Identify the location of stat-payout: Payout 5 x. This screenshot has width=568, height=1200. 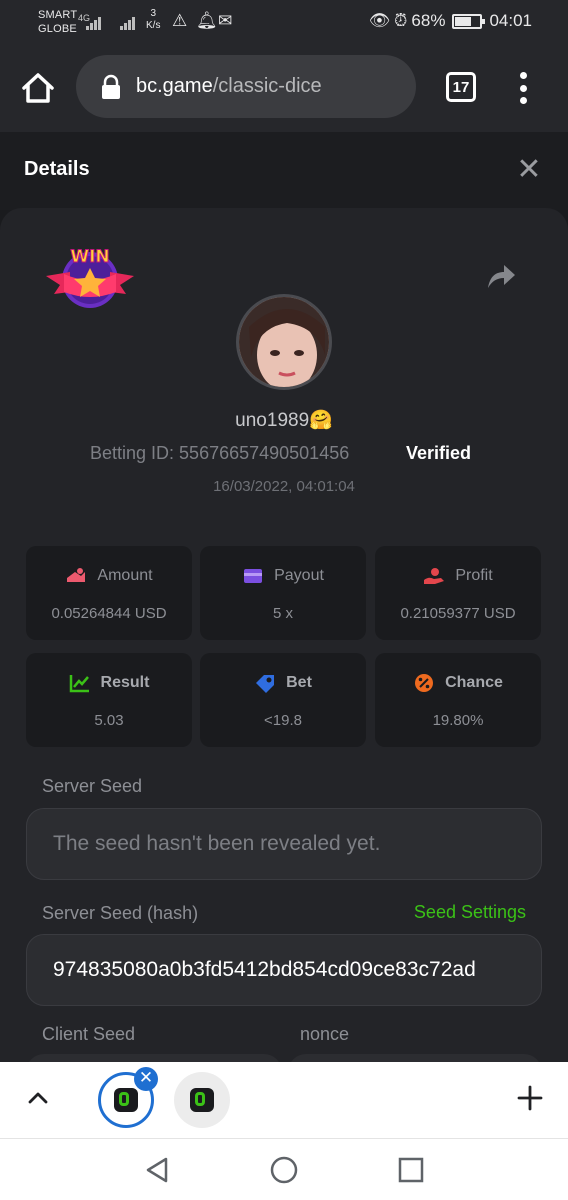
(283, 593).